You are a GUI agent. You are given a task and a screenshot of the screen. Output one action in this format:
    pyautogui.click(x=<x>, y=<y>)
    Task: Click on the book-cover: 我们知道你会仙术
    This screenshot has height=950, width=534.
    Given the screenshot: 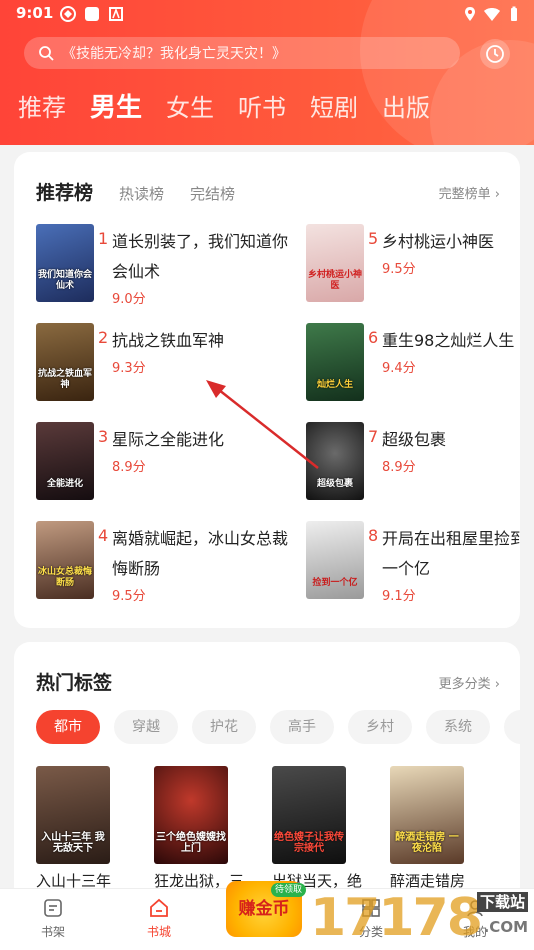 What is the action you would take?
    pyautogui.click(x=65, y=263)
    